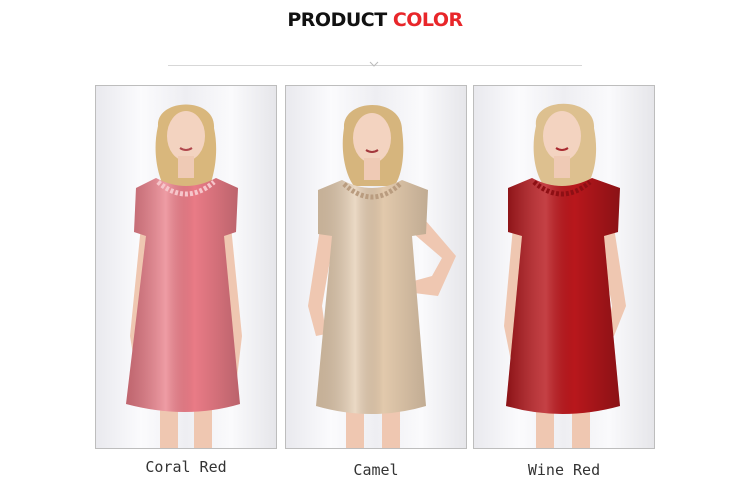 Image resolution: width=750 pixels, height=499 pixels. What do you see at coordinates (376, 470) in the screenshot?
I see `color-label-camel: Camel` at bounding box center [376, 470].